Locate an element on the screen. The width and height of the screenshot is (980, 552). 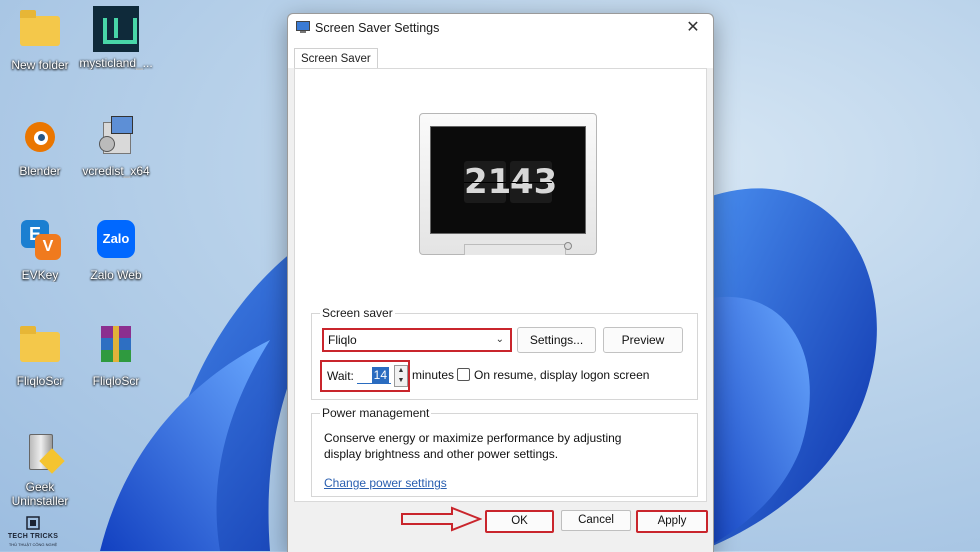
desktop-icon-geek-uninstaller: Geek Uninstaller is located at coordinates (40, 469).